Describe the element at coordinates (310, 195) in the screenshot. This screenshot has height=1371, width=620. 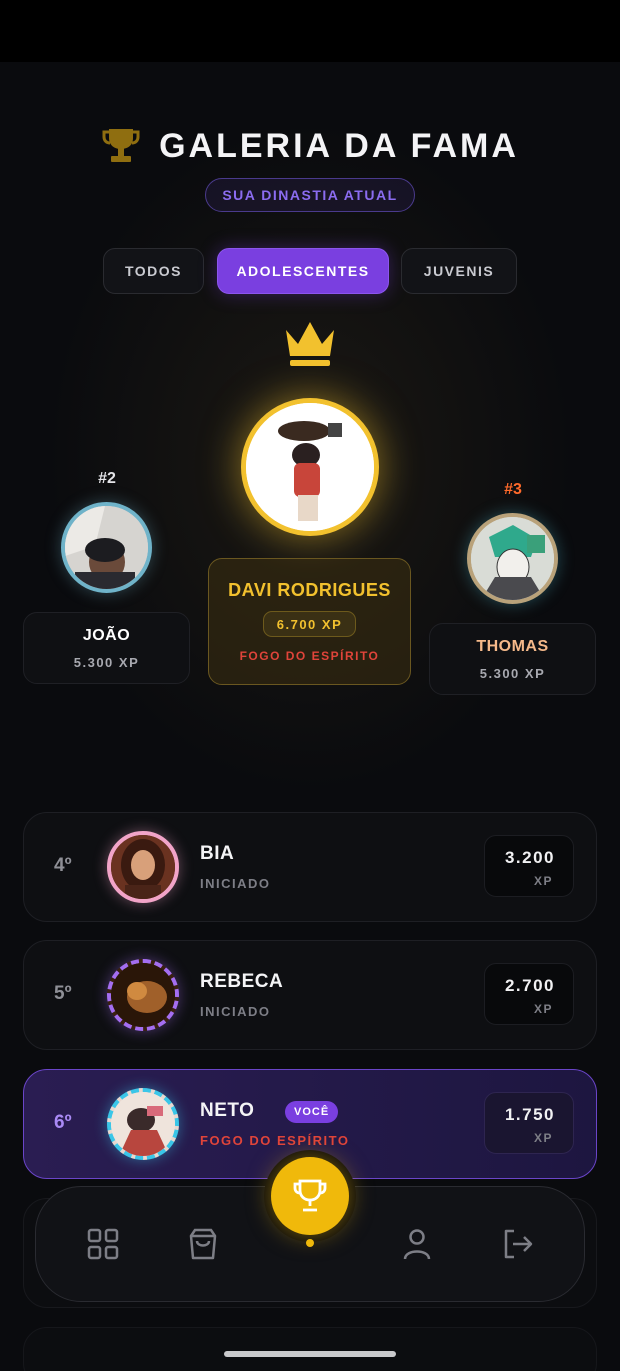
I see `dynasty-badge: SUA DINASTIA ATUAL` at that location.